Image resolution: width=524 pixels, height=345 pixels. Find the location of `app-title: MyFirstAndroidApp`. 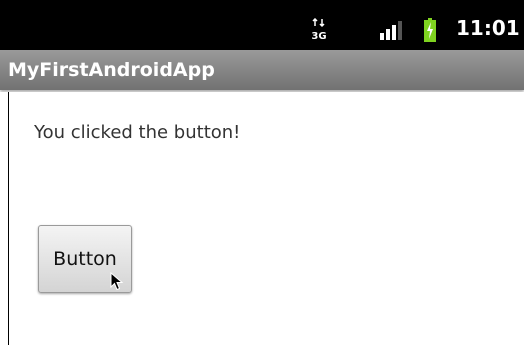

app-title: MyFirstAndroidApp is located at coordinates (111, 70).